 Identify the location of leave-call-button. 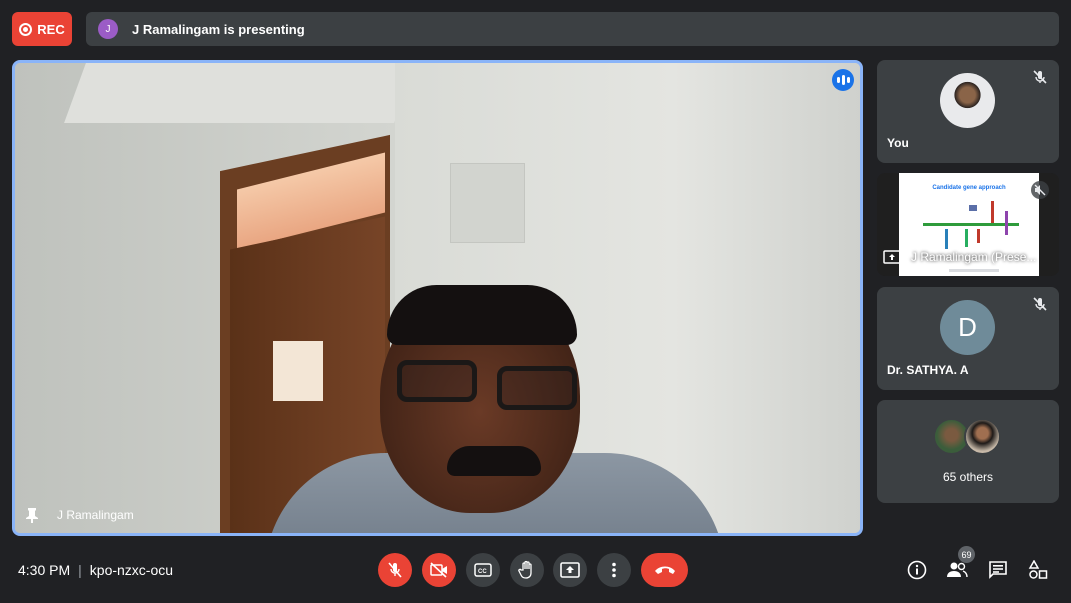
(664, 570).